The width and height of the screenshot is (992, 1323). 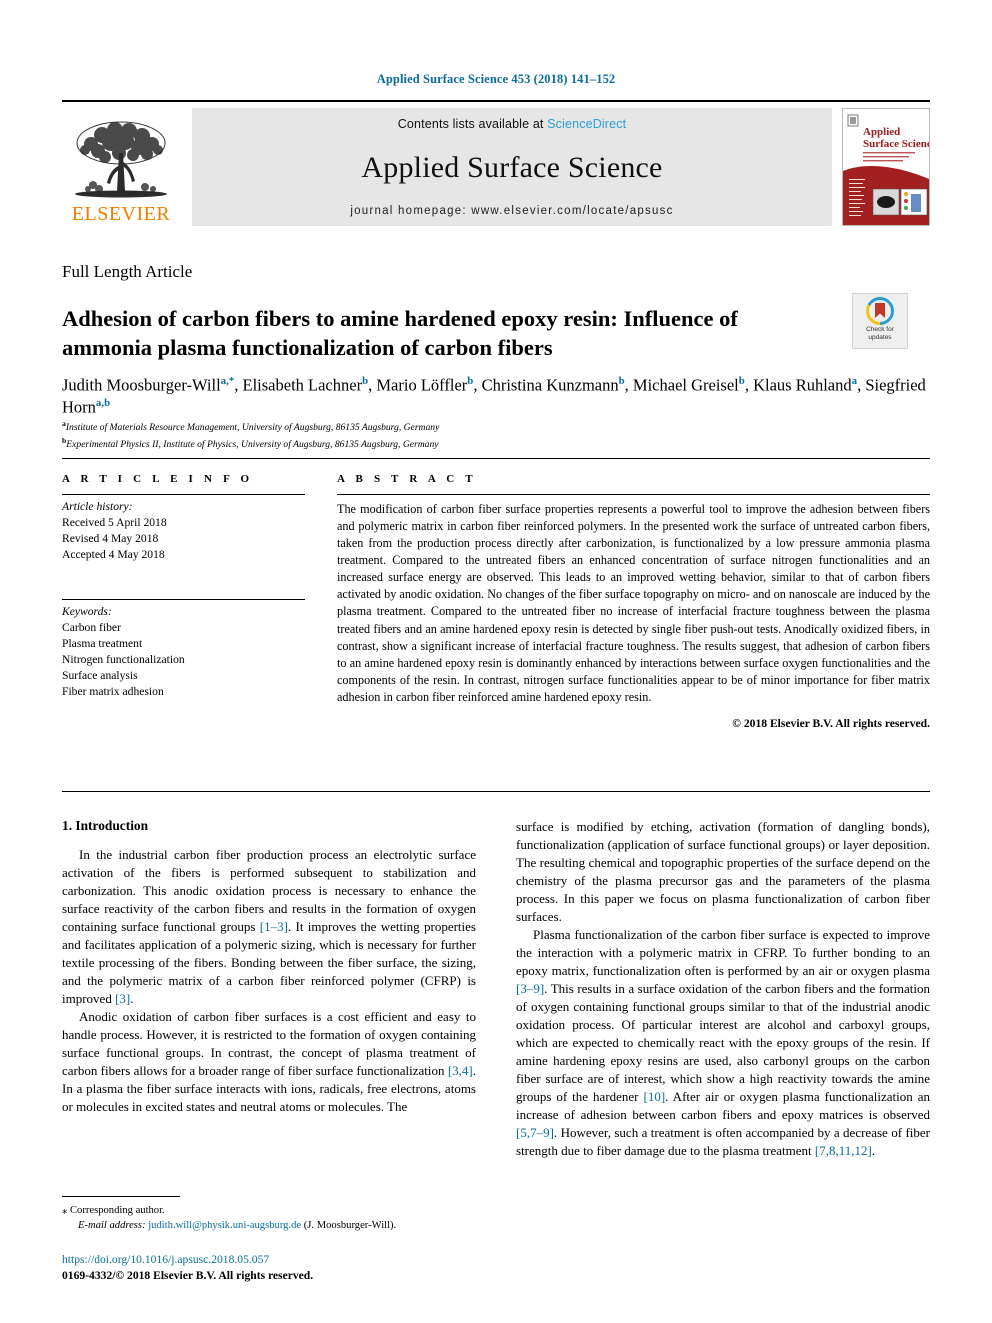 I want to click on keyword-item: Nitrogen functionalization, so click(x=123, y=659).